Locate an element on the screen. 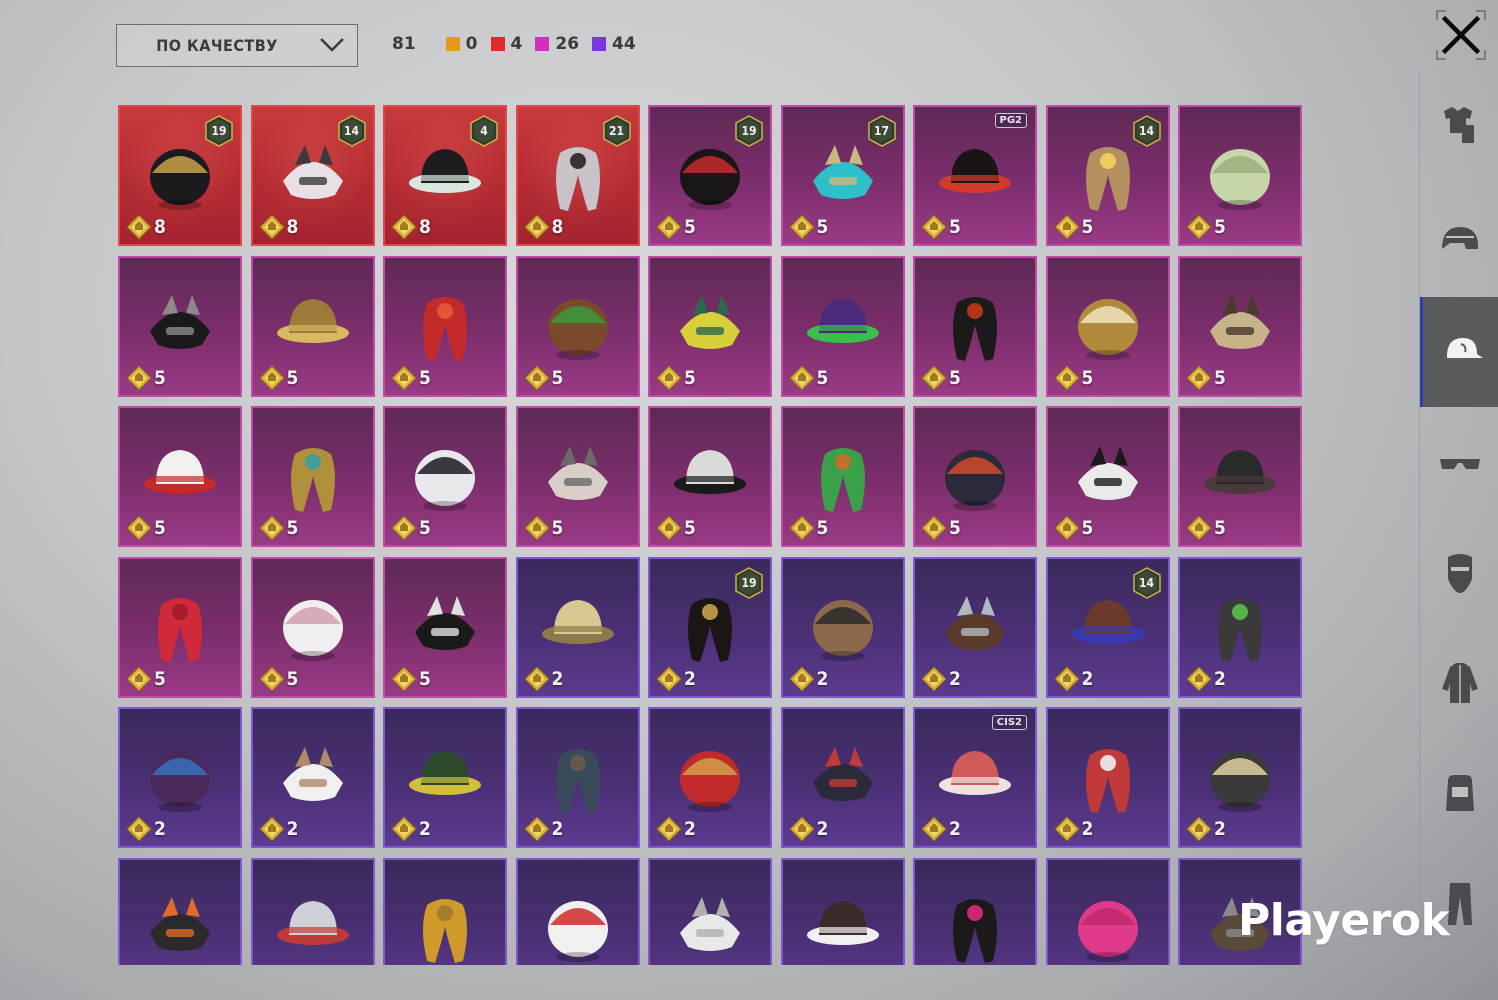 Image resolution: width=1498 pixels, height=1000 pixels. sidebar-item-jacket is located at coordinates (1459, 683).